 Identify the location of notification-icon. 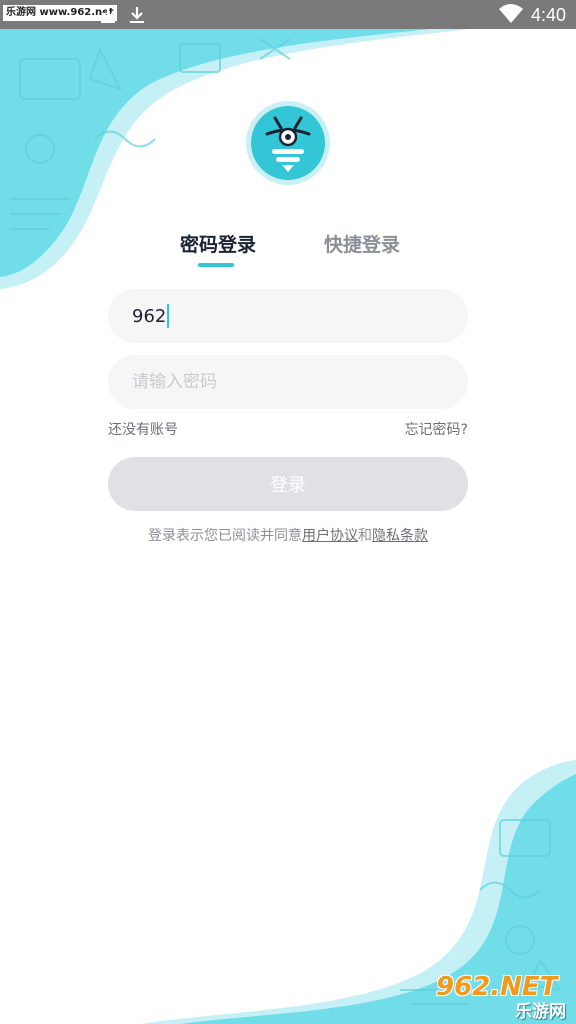
(81, 19).